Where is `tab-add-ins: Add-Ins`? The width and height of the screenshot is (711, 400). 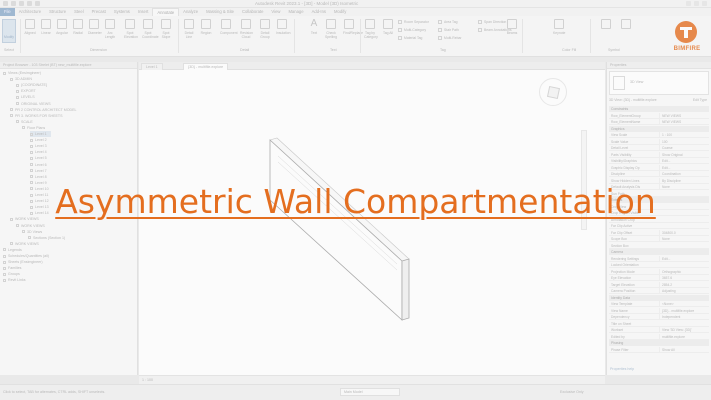 tab-add-ins: Add-Ins is located at coordinates (319, 12).